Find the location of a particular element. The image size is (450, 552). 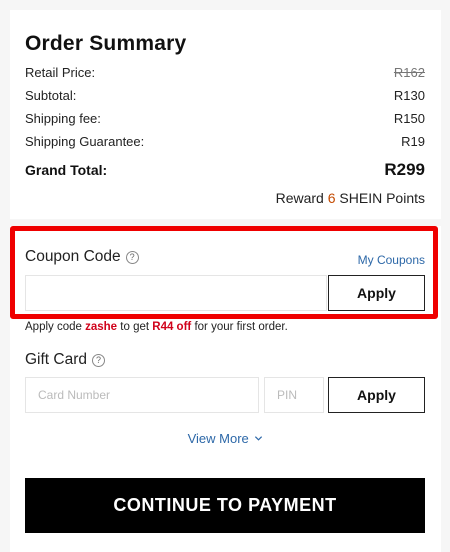

coupon-code-input is located at coordinates (176, 293).